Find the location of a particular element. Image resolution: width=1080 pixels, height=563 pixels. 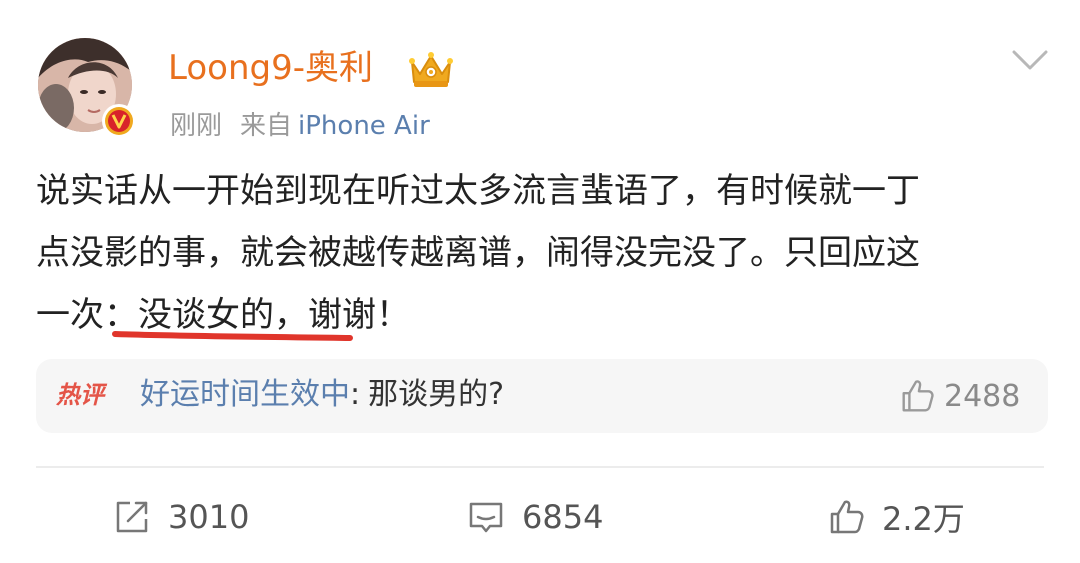

post-source-prefix: 来自 is located at coordinates (266, 126).